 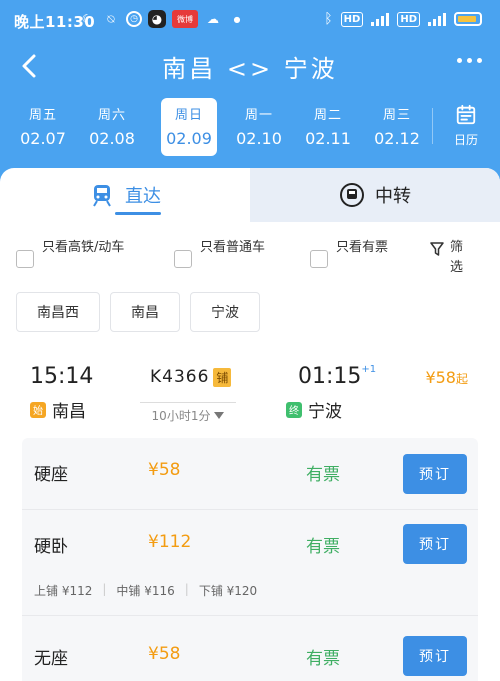 What do you see at coordinates (327, 115) in the screenshot?
I see `date-weekday: 周二` at bounding box center [327, 115].